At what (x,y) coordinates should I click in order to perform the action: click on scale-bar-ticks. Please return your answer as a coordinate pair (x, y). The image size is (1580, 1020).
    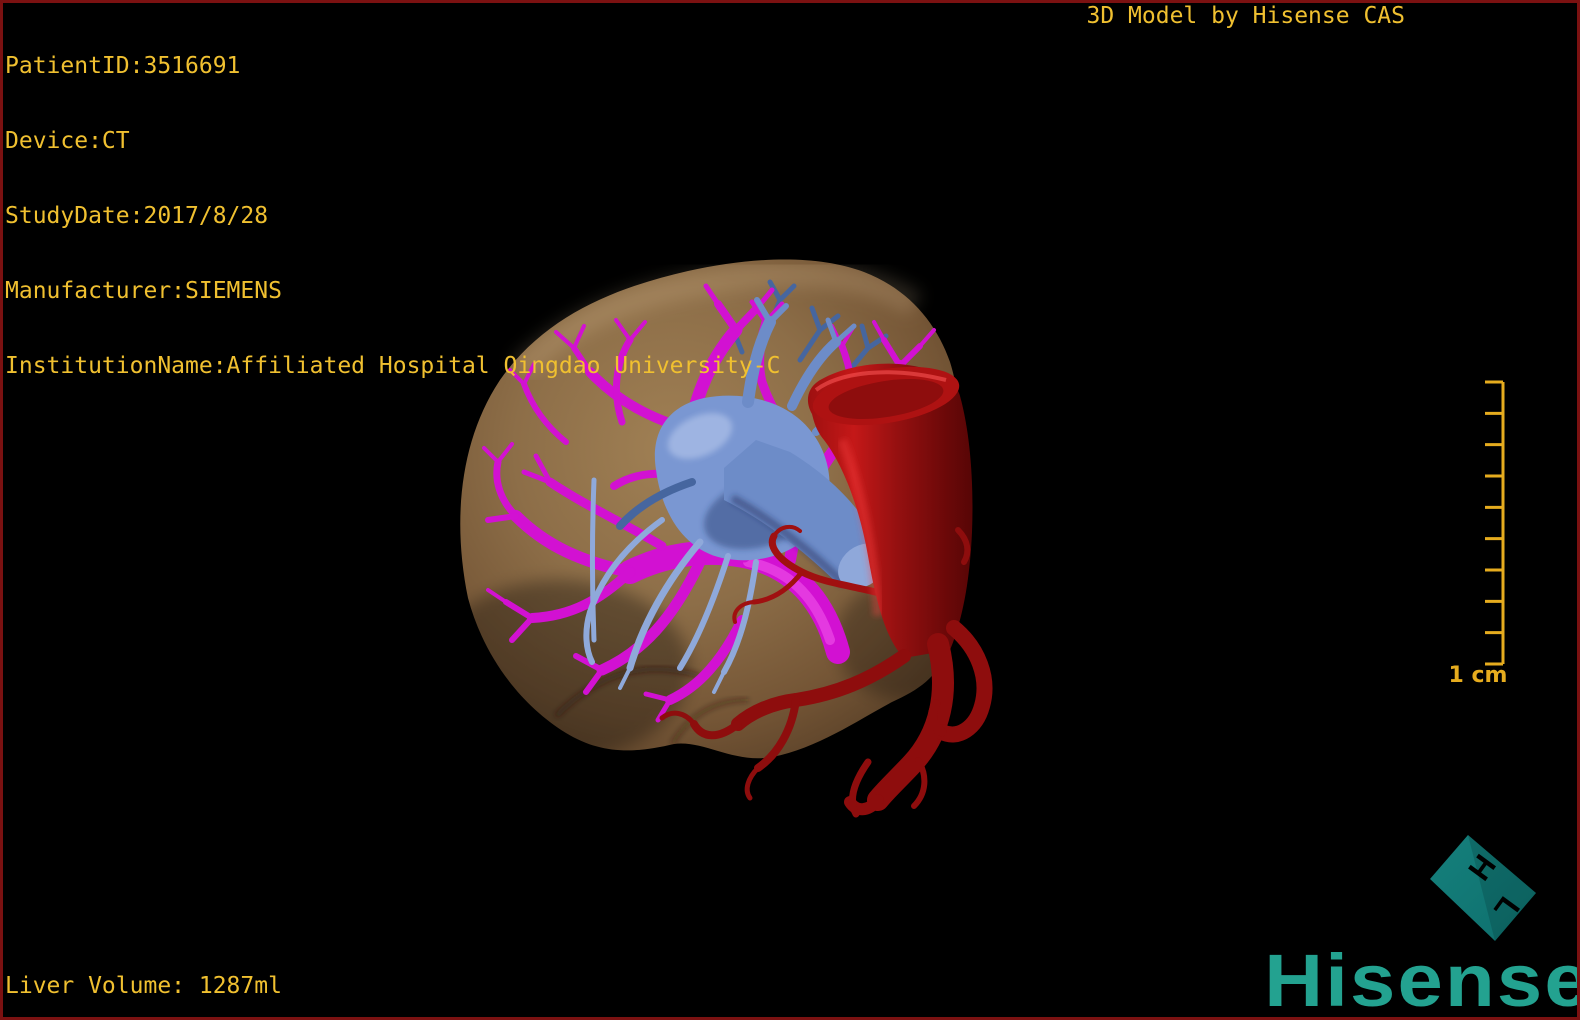
    Looking at the image, I should click on (1494, 523).